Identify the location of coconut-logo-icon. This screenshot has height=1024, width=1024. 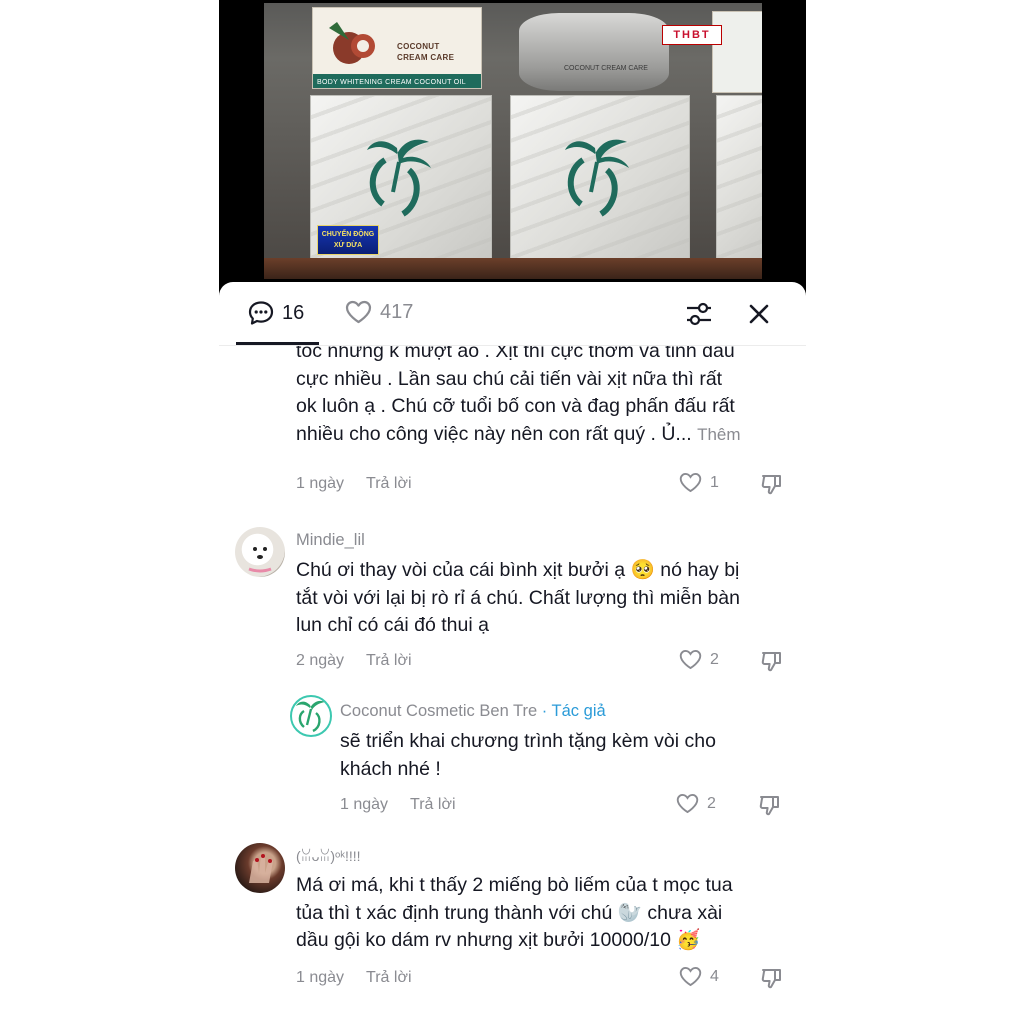
(352, 43).